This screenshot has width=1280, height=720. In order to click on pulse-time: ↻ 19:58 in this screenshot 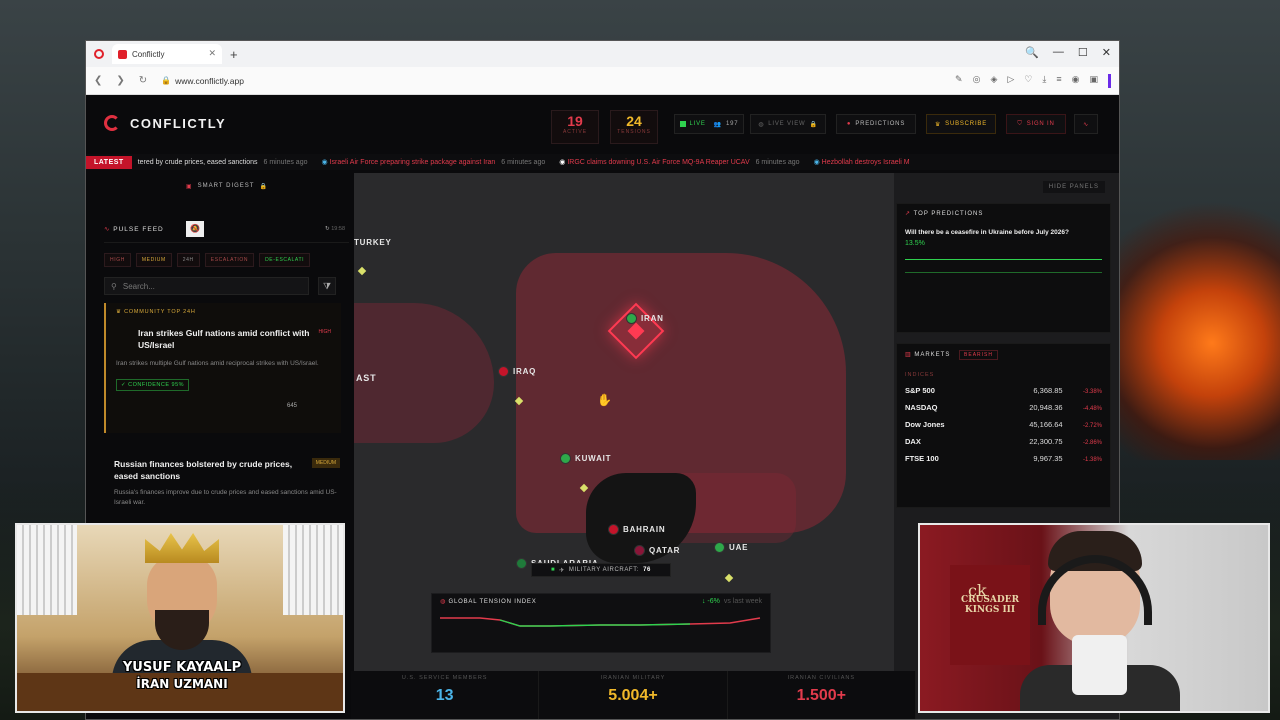, I will do `click(335, 229)`.